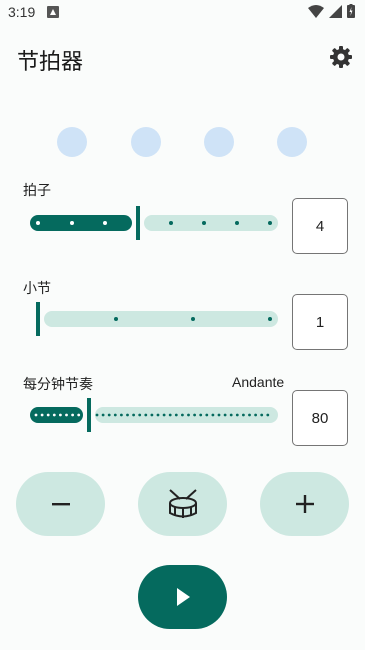 Image resolution: width=365 pixels, height=650 pixels. I want to click on beats-value-field: 4, so click(320, 226).